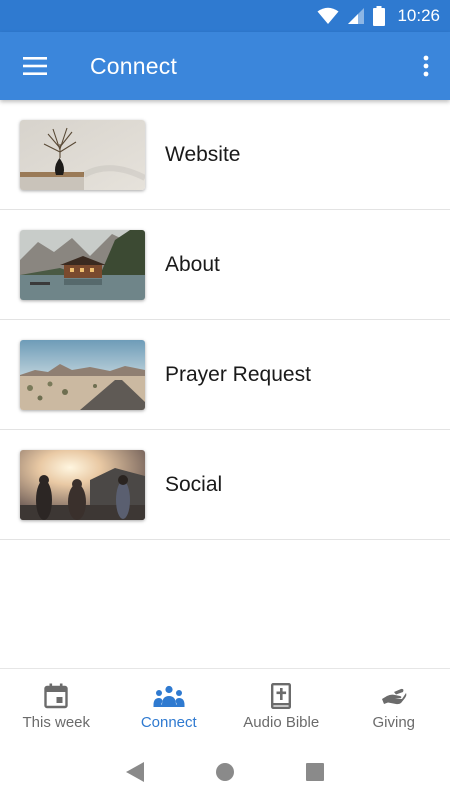  Describe the element at coordinates (169, 696) in the screenshot. I see `people-group-icon` at that location.